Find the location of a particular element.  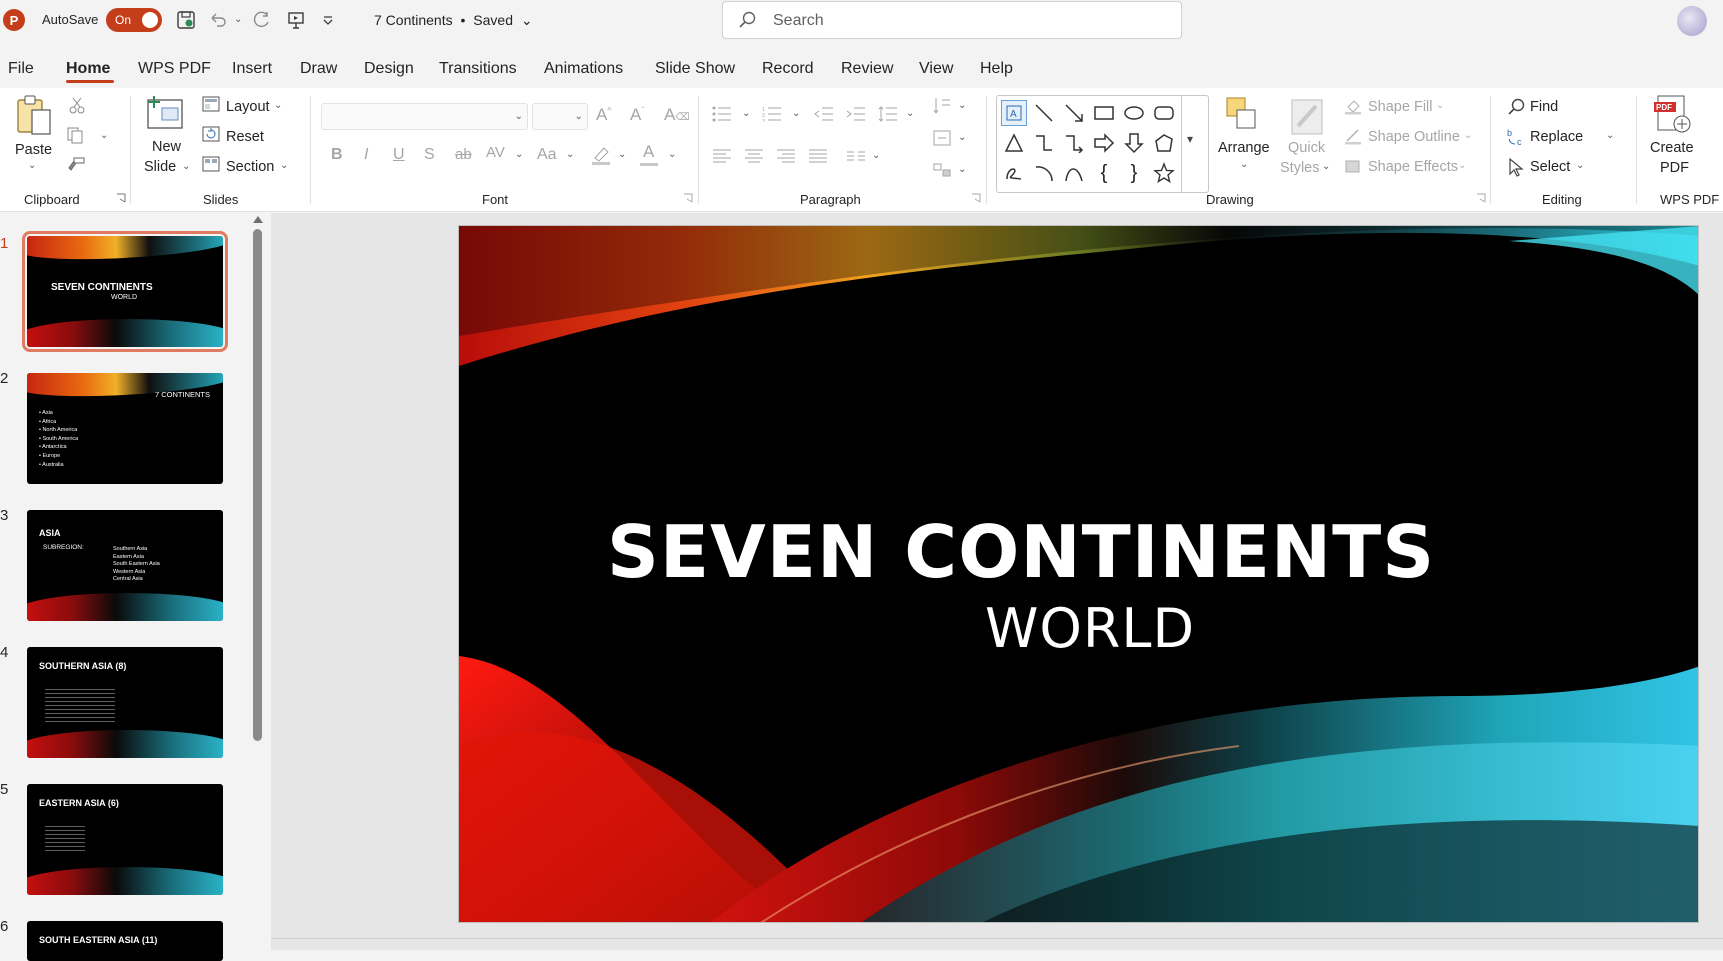

arrow-line-shape-icon is located at coordinates (1074, 113).